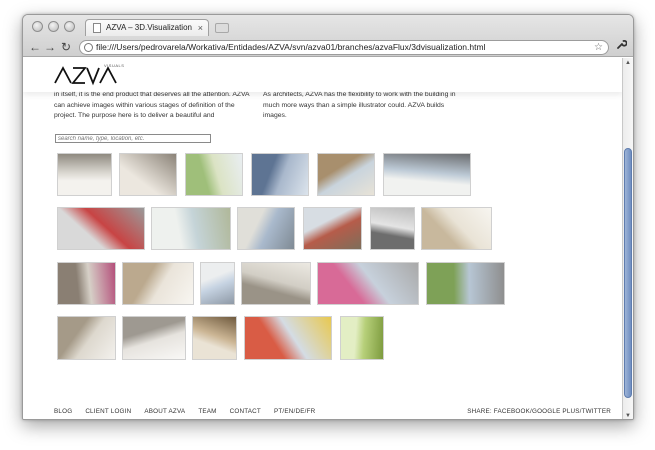 This screenshot has width=655, height=450. I want to click on page-icon, so click(97, 28).